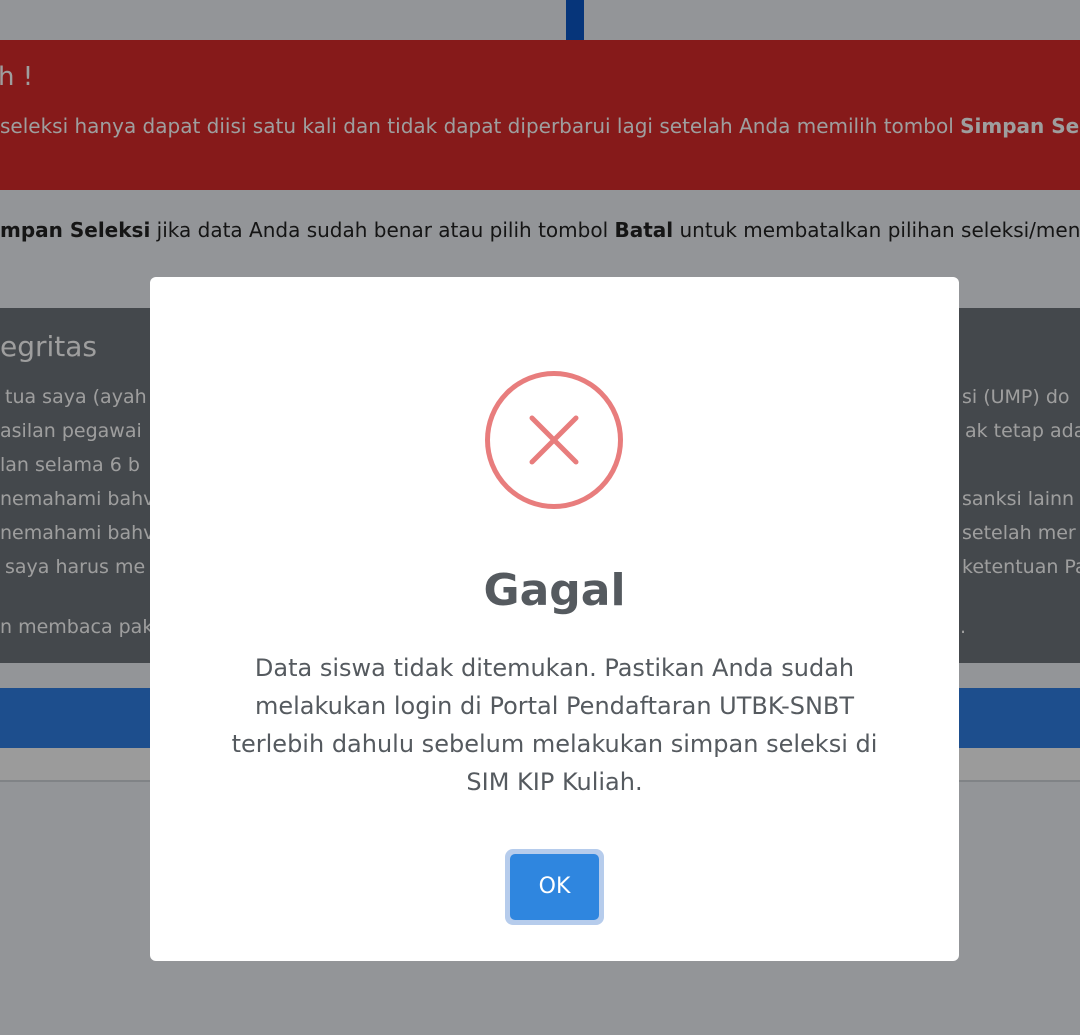 This screenshot has height=1035, width=1080. Describe the element at coordinates (554, 590) in the screenshot. I see `modal-title: Gagal` at that location.